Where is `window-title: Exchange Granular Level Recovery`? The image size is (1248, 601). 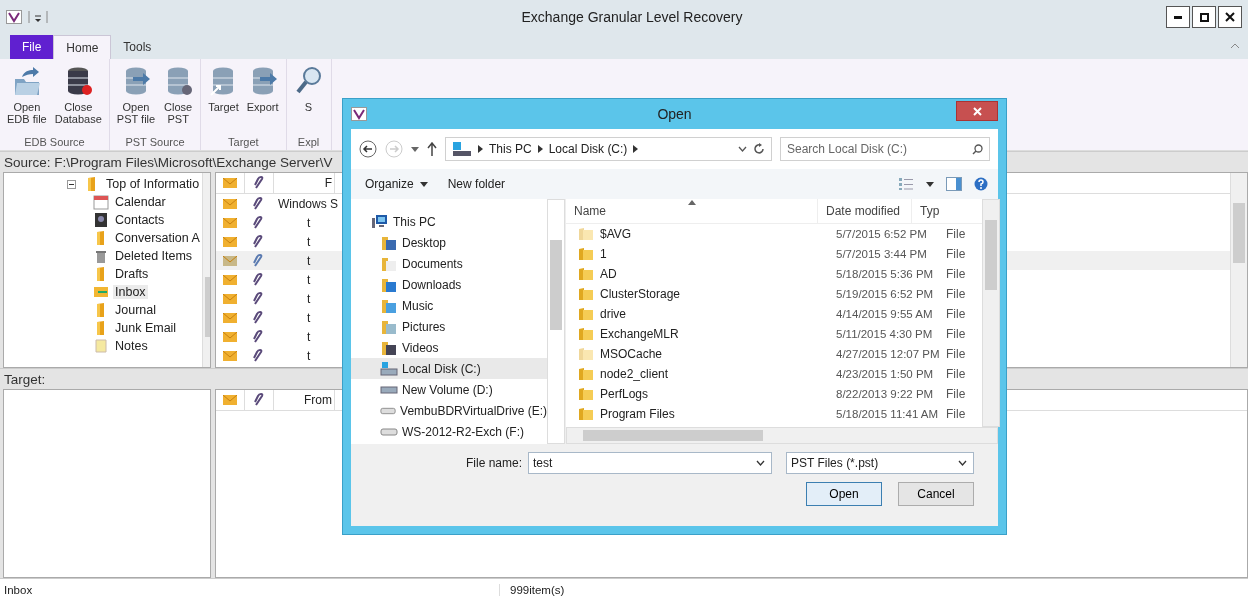
window-title: Exchange Granular Level Recovery is located at coordinates (632, 17).